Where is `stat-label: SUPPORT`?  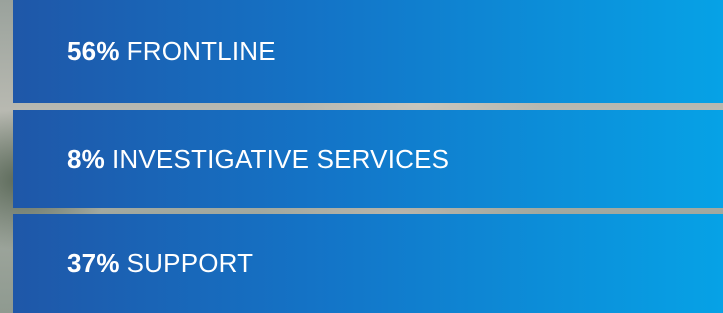 stat-label: SUPPORT is located at coordinates (190, 263).